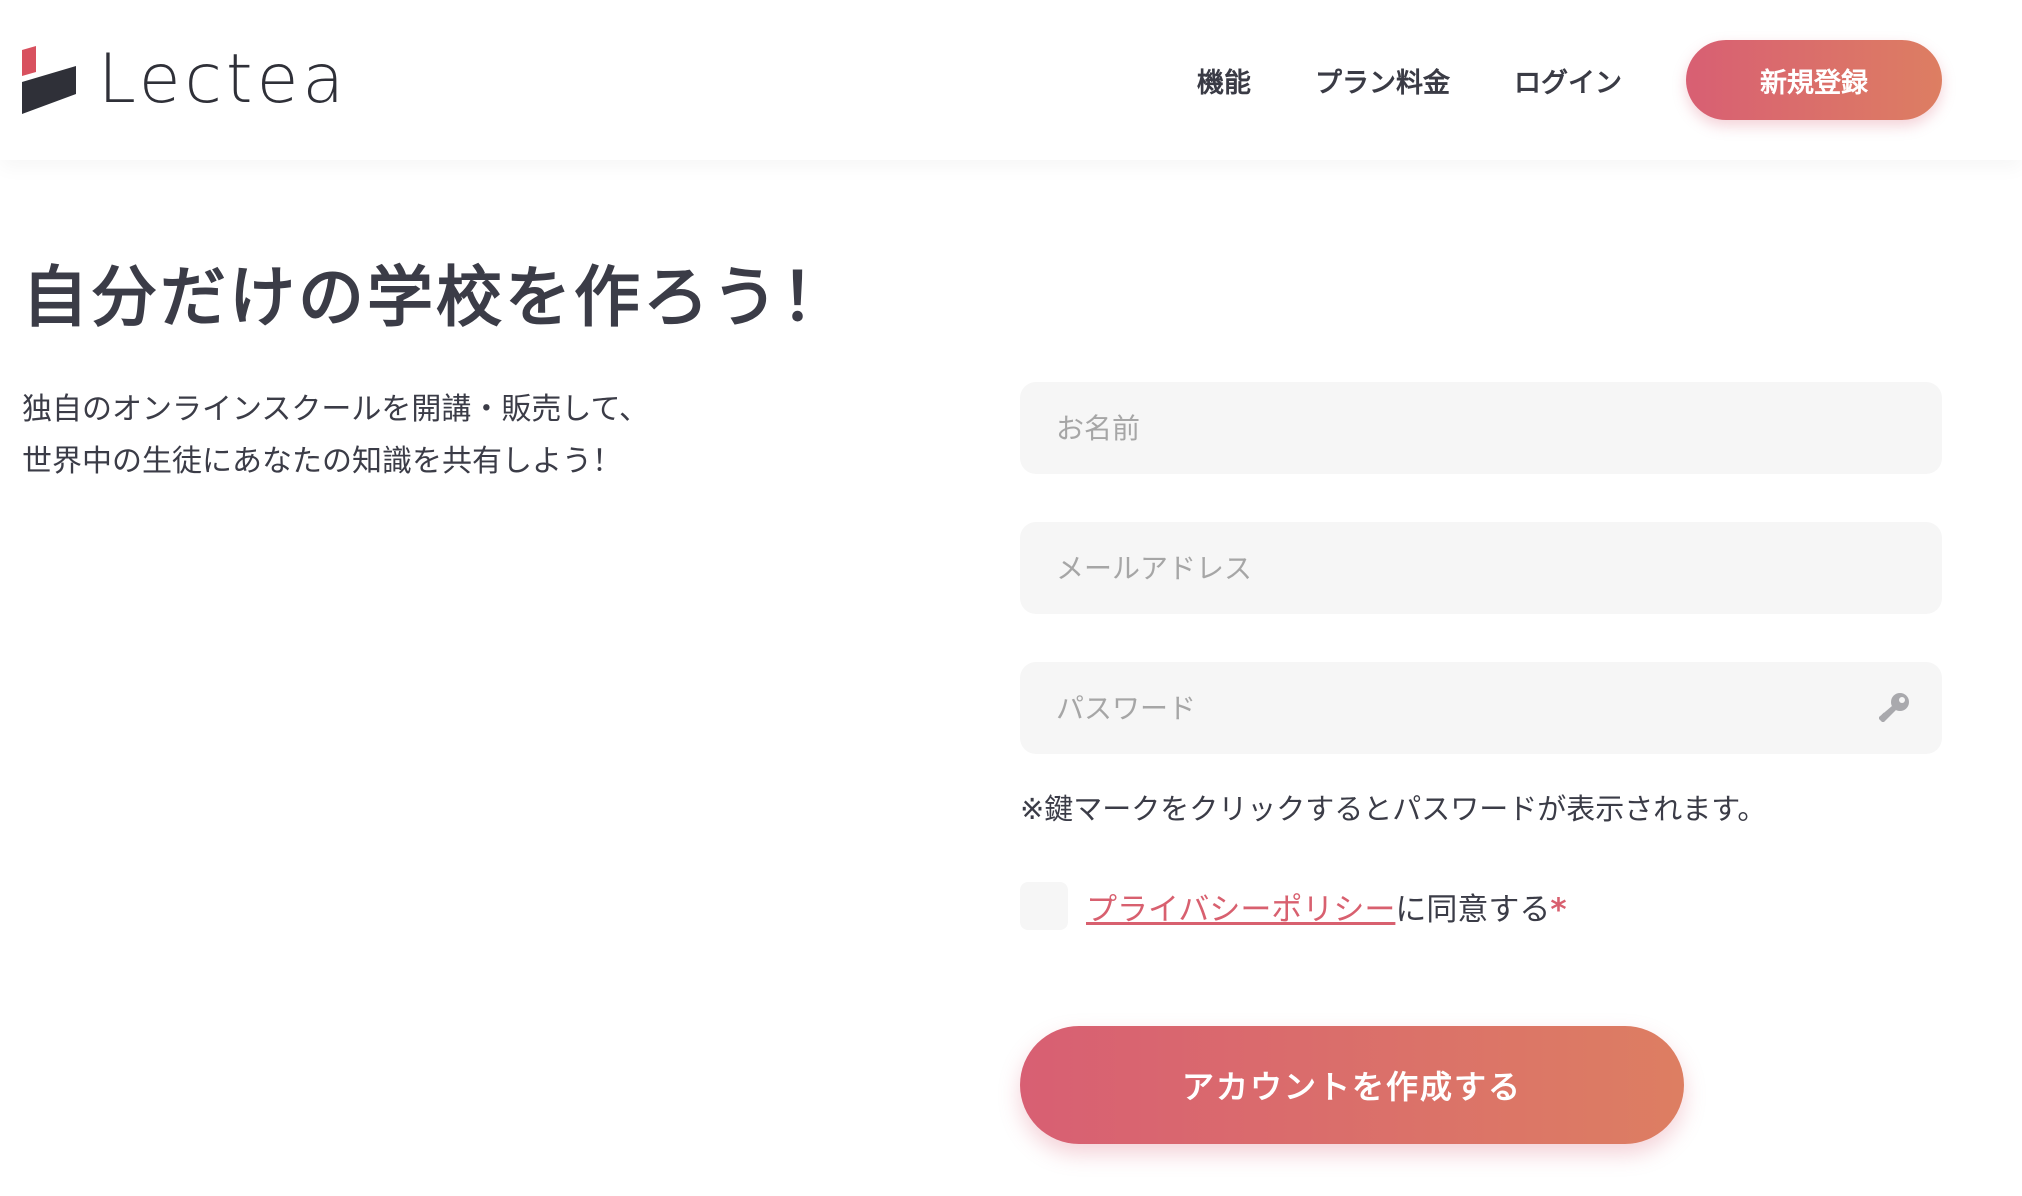 This screenshot has width=2022, height=1196. What do you see at coordinates (1393, 809) in the screenshot?
I see `password-hint: ※鍵マークをクリックするとパスワードが表示されます。` at bounding box center [1393, 809].